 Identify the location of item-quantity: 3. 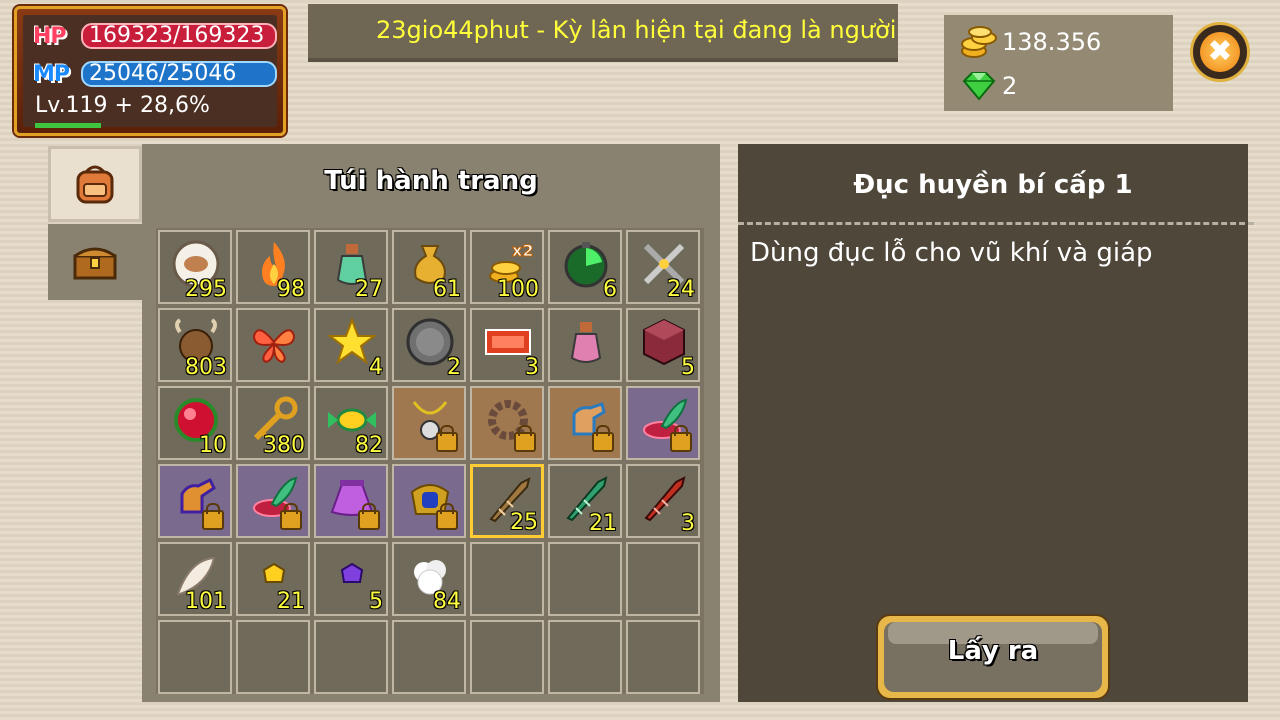
(688, 523).